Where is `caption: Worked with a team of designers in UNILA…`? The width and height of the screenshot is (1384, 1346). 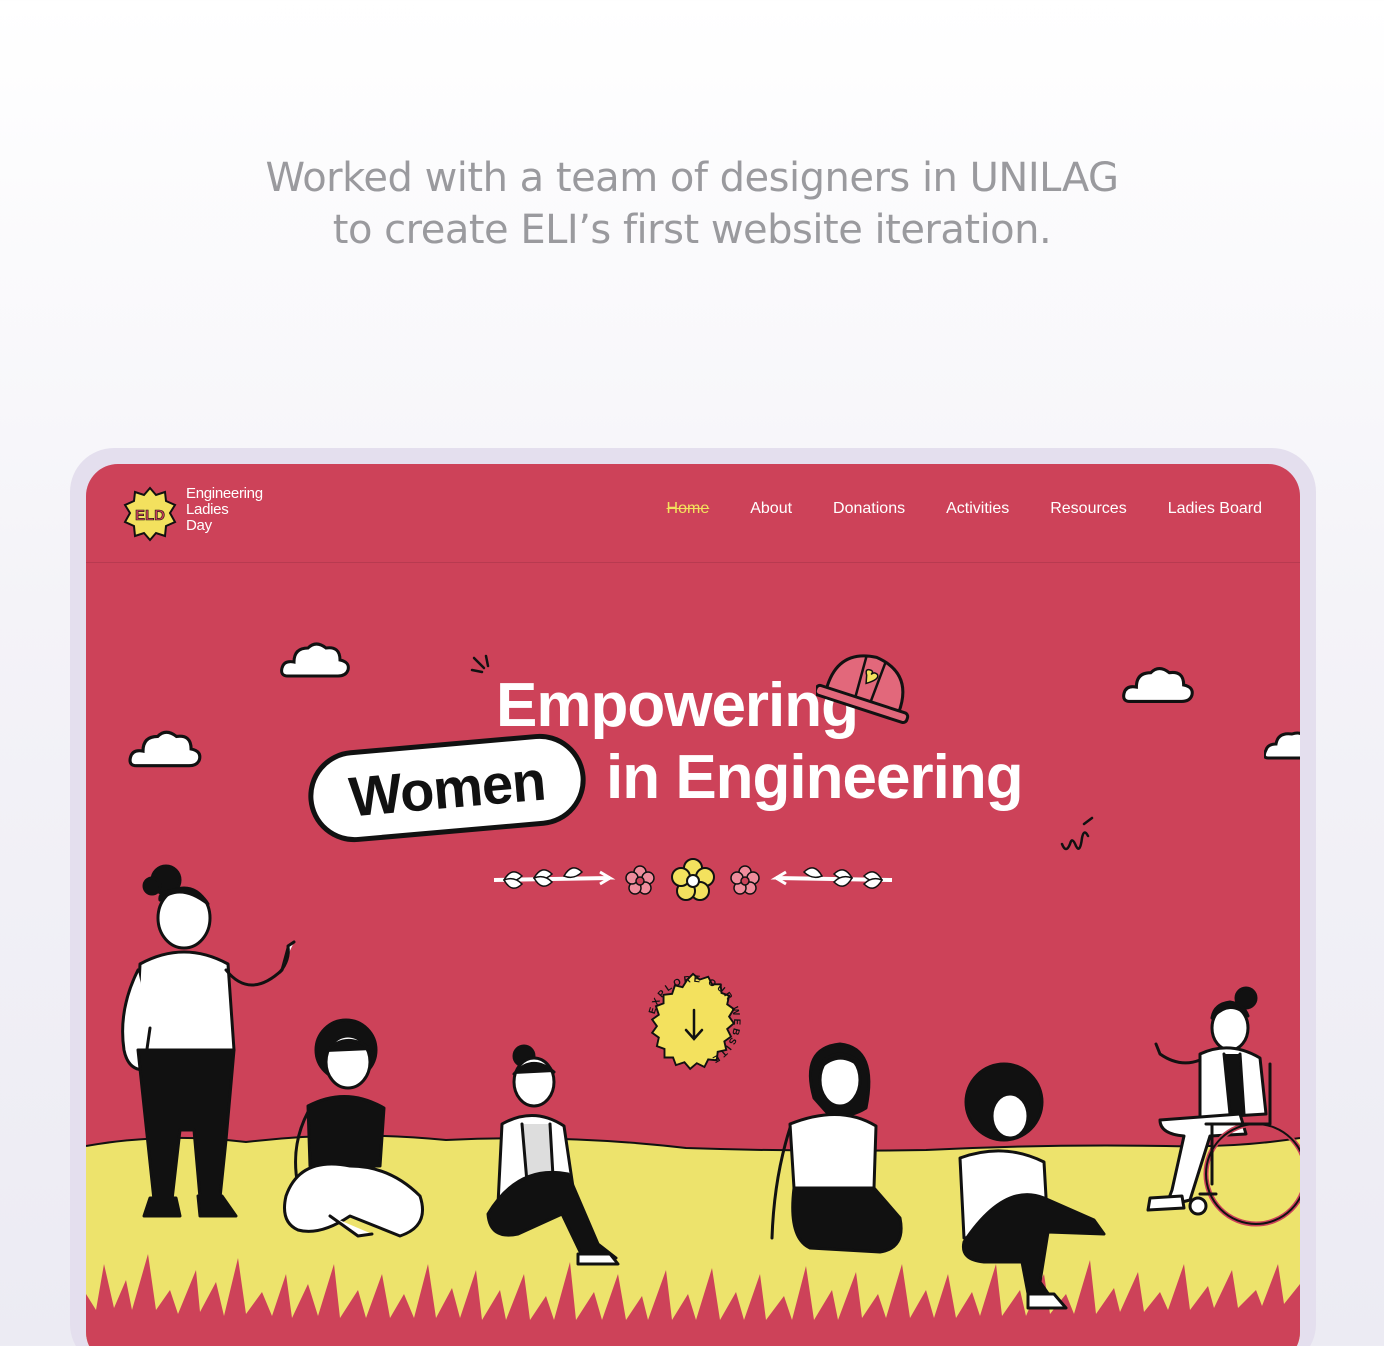
caption: Worked with a team of designers in UNILA… is located at coordinates (692, 204).